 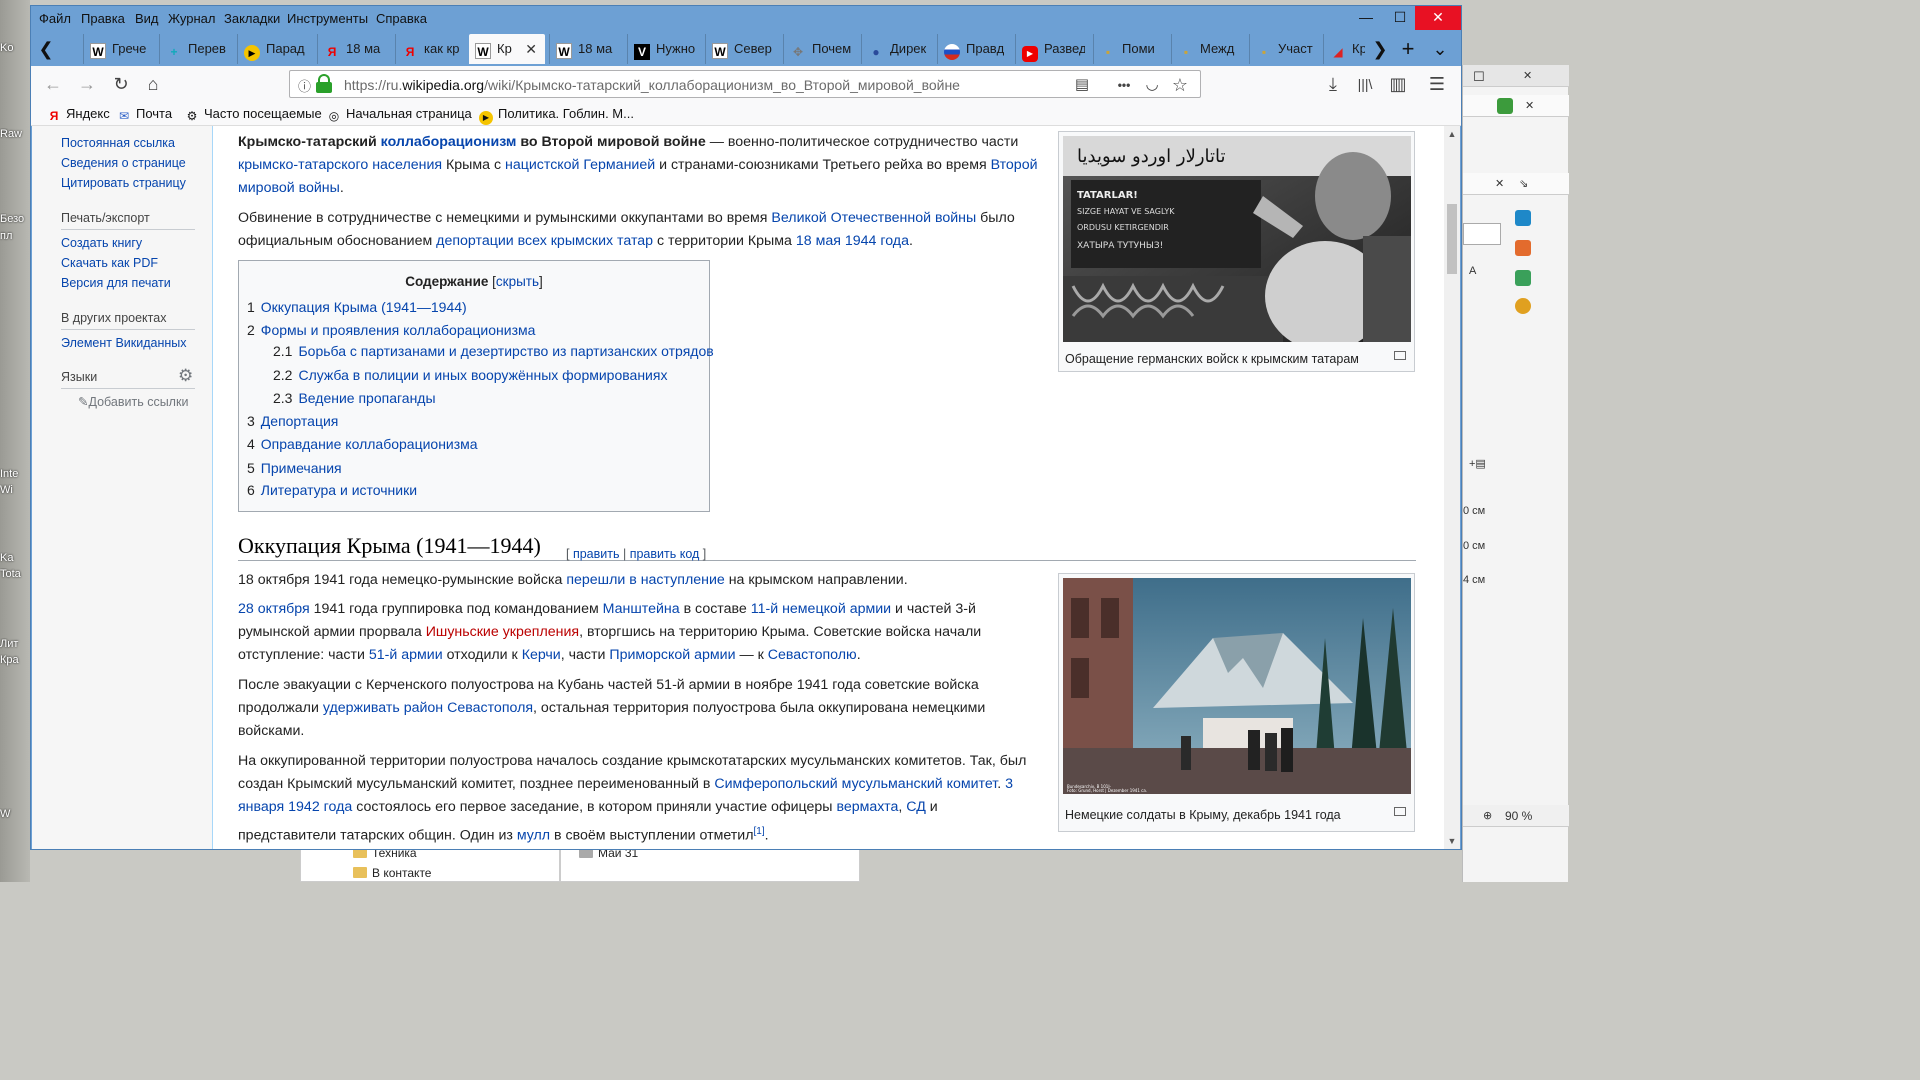 I want to click on tab-scroll-left-icon: ❮, so click(x=46, y=49).